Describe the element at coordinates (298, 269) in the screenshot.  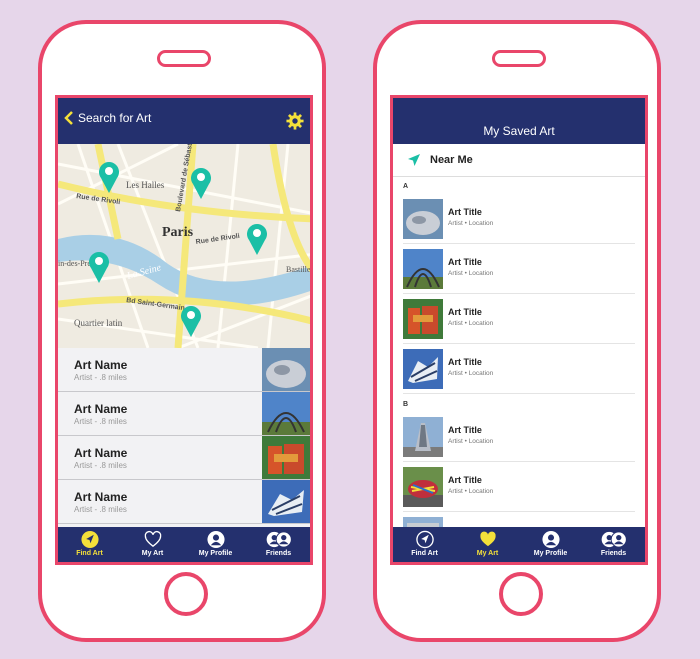
I see `map-label: Bastille` at that location.